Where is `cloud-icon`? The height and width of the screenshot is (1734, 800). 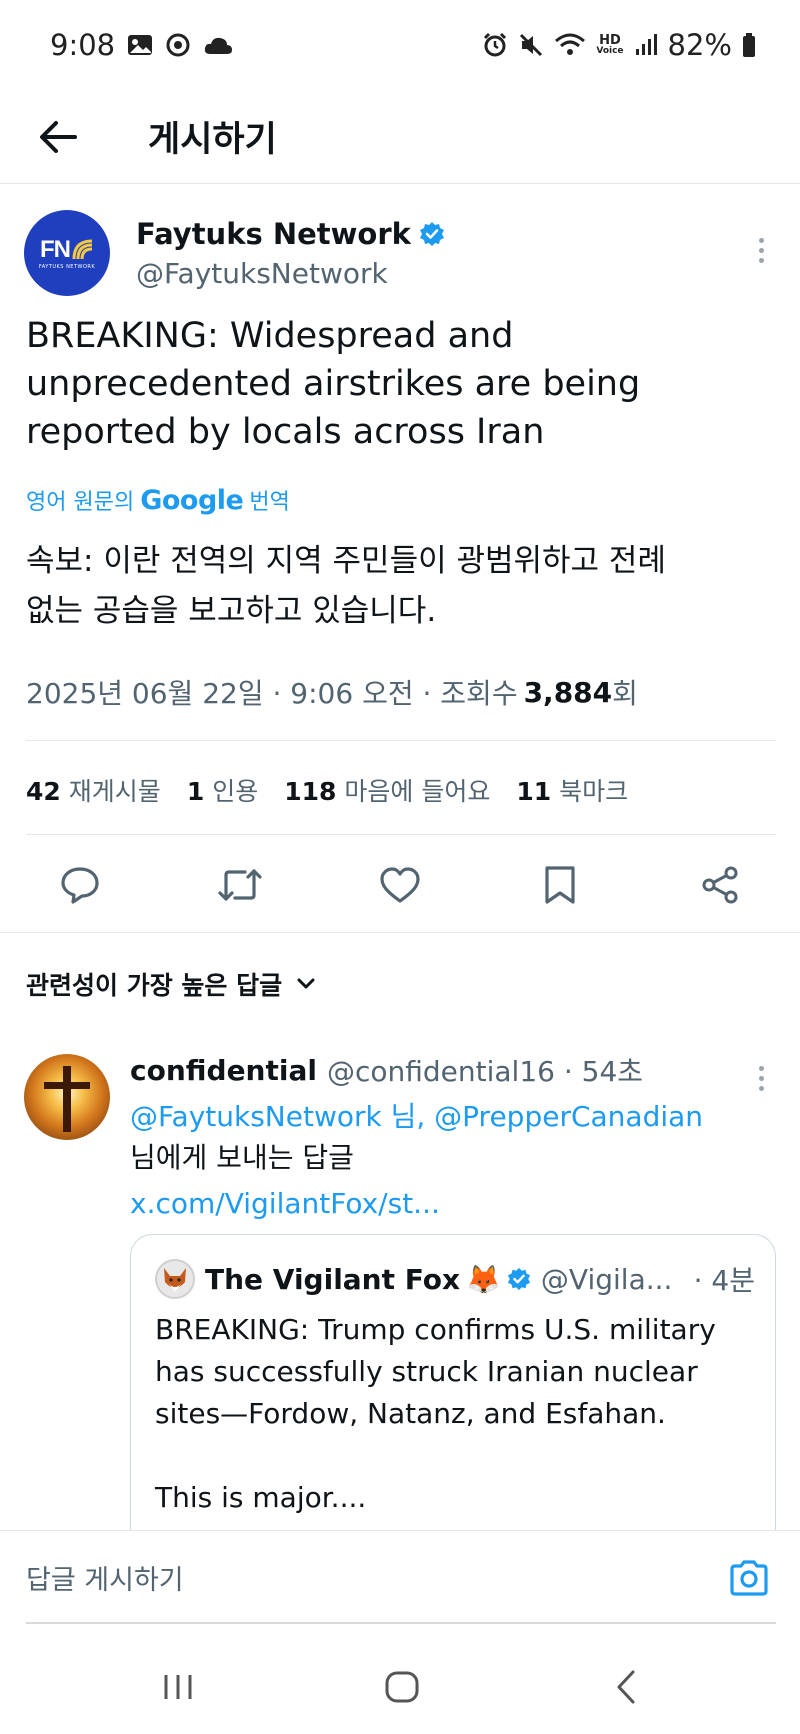 cloud-icon is located at coordinates (218, 45).